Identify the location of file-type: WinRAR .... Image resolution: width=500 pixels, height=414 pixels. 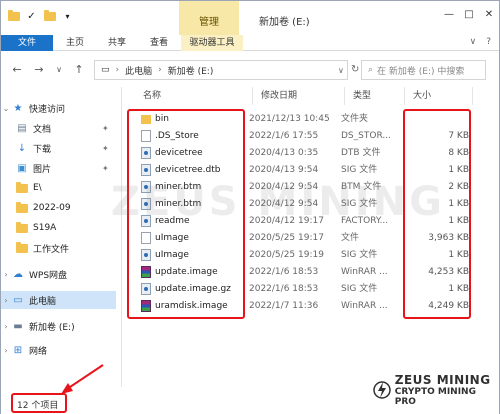
(364, 272).